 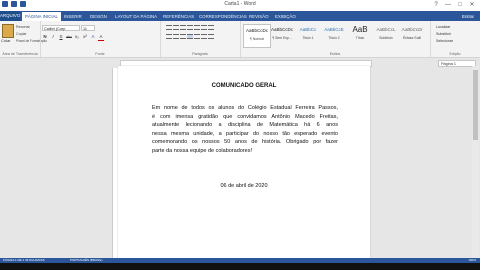 What do you see at coordinates (475, 105) in the screenshot?
I see `scrollbar-thumb` at bounding box center [475, 105].